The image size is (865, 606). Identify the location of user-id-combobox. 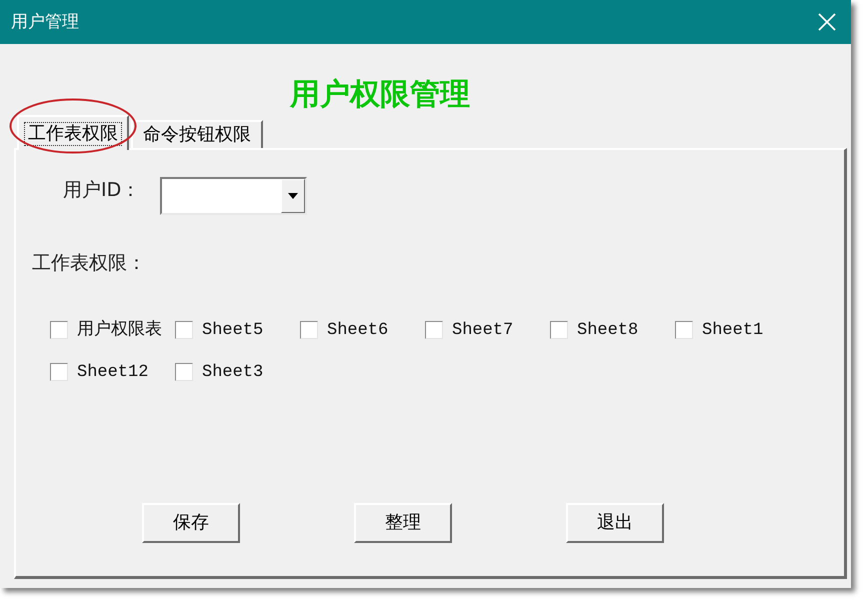
(234, 196).